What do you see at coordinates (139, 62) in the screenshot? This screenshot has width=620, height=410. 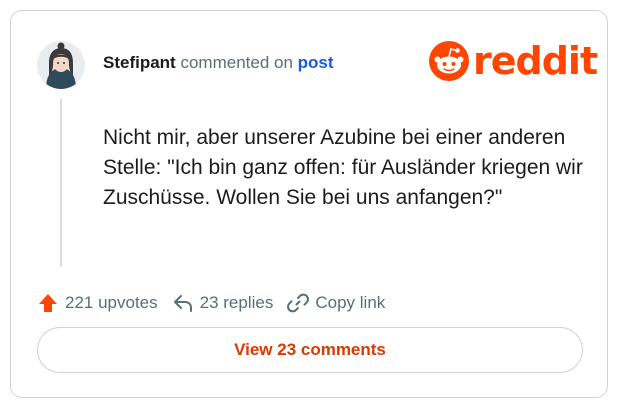 I see `username: Stefipant` at bounding box center [139, 62].